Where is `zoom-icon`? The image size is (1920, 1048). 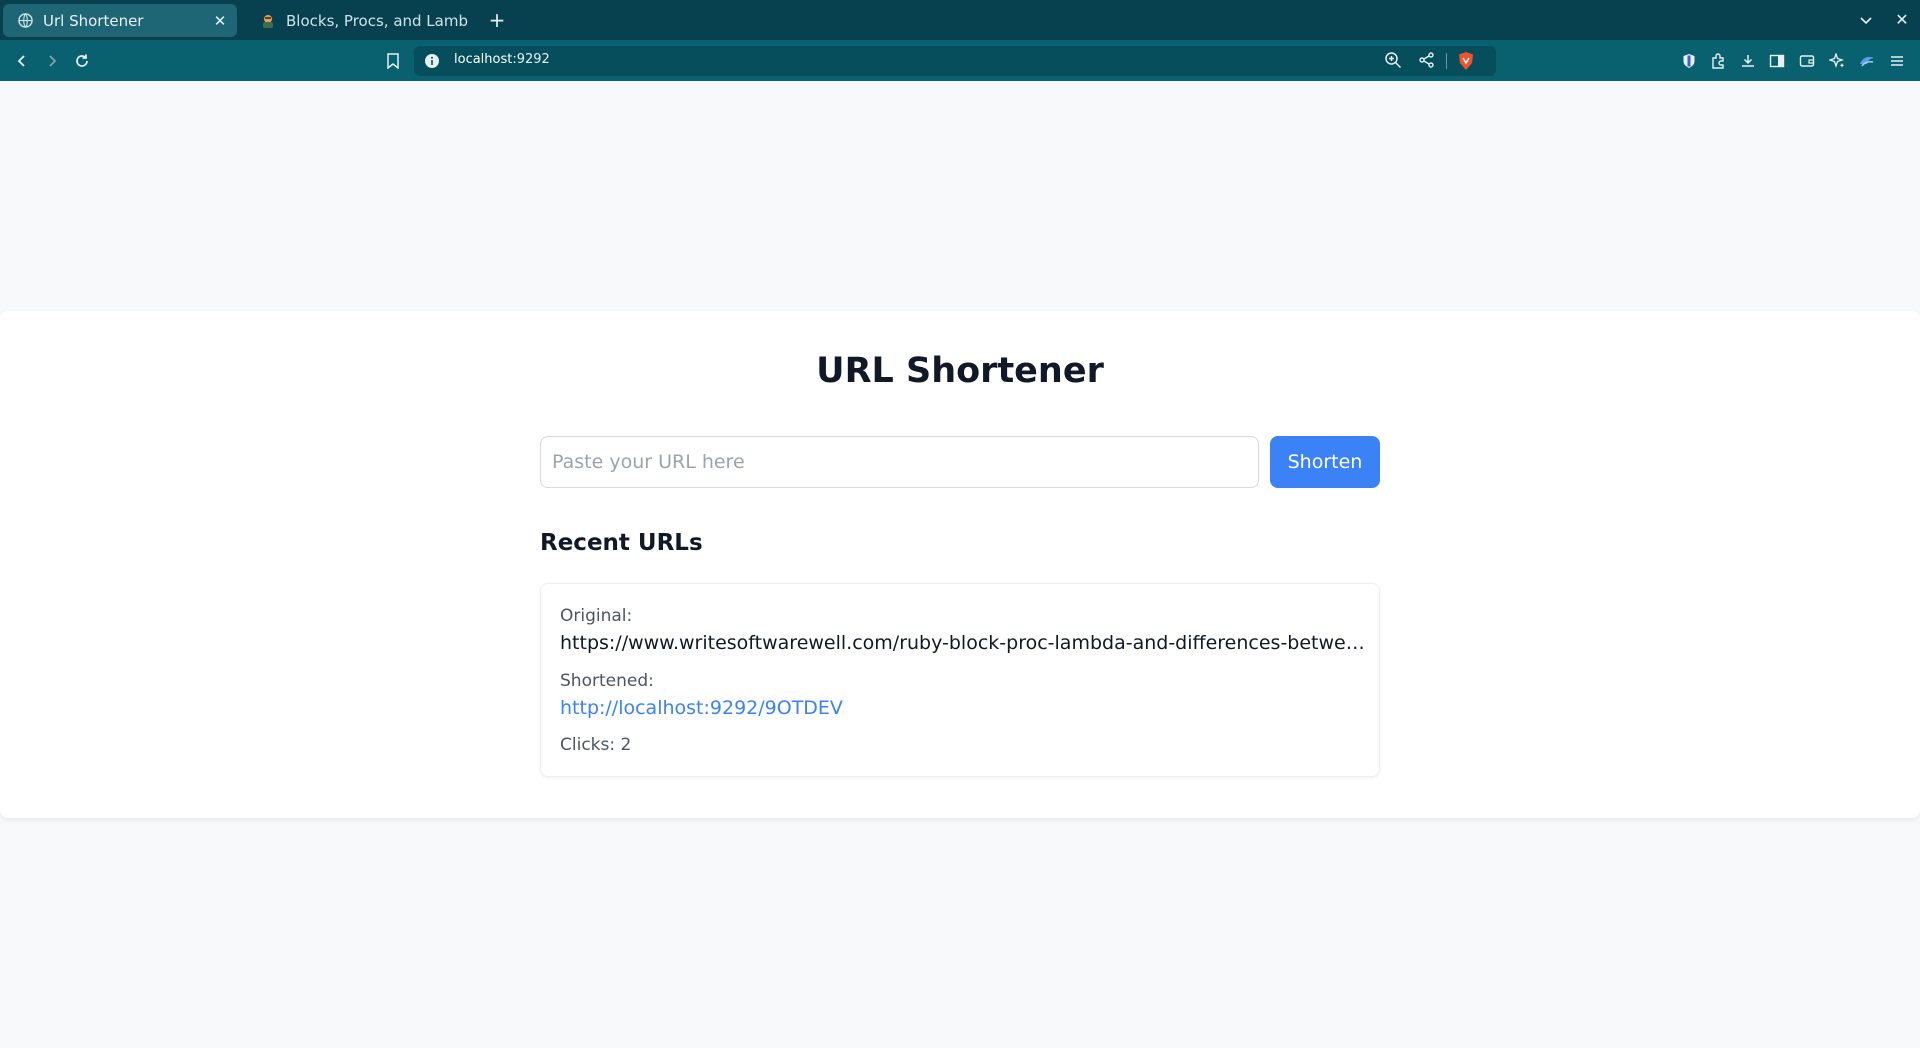
zoom-icon is located at coordinates (1393, 62).